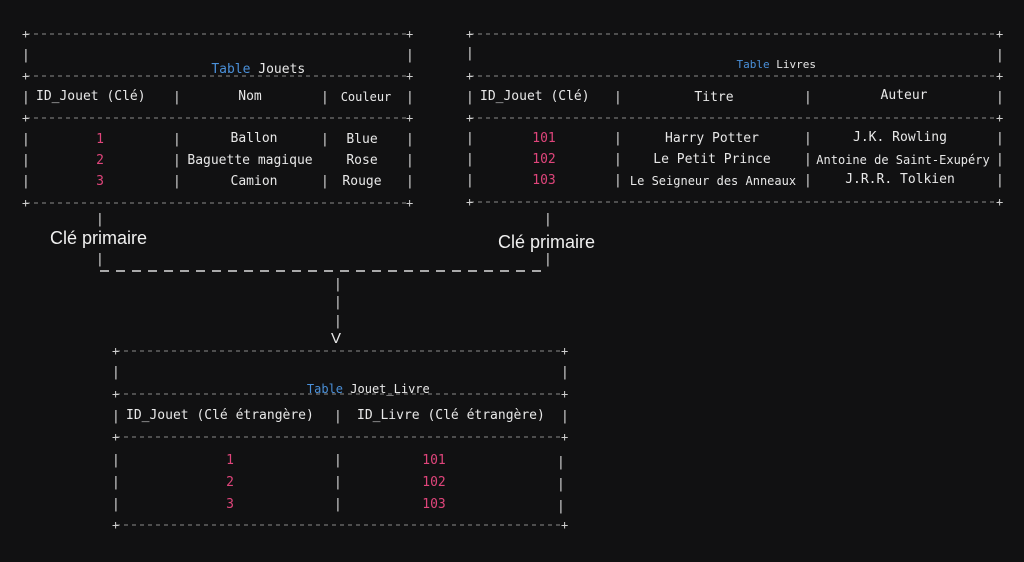 The image size is (1024, 562). Describe the element at coordinates (254, 138) in the screenshot. I see `jouets-row-nom: Ballon` at that location.